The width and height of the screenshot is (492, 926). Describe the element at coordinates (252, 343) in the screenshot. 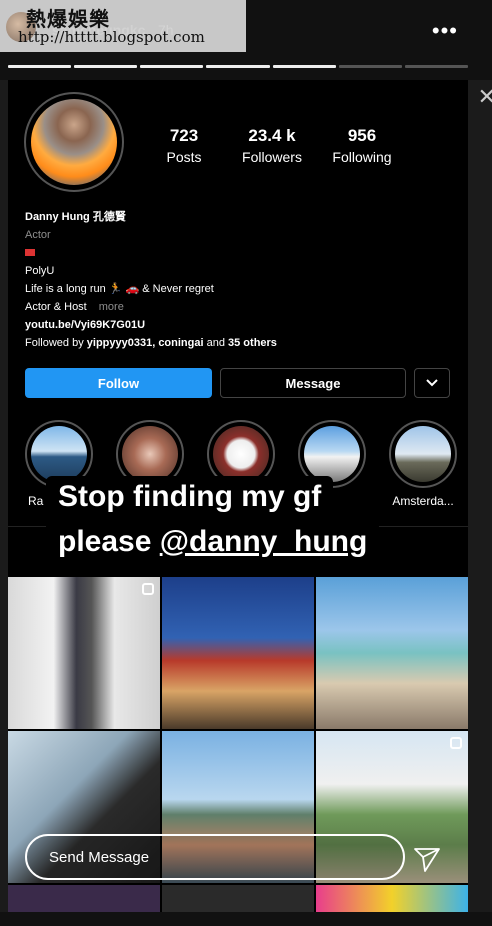

I see `followed-others: 35 others` at that location.